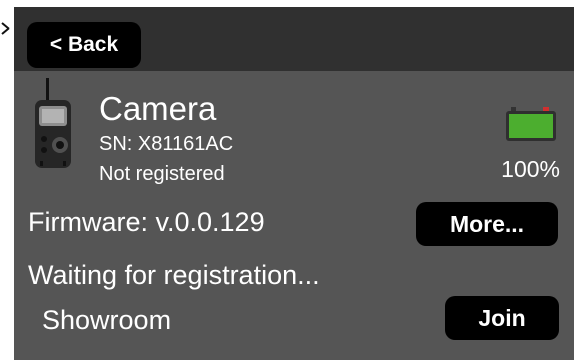 This screenshot has width=574, height=360. I want to click on join-button: Join, so click(502, 318).